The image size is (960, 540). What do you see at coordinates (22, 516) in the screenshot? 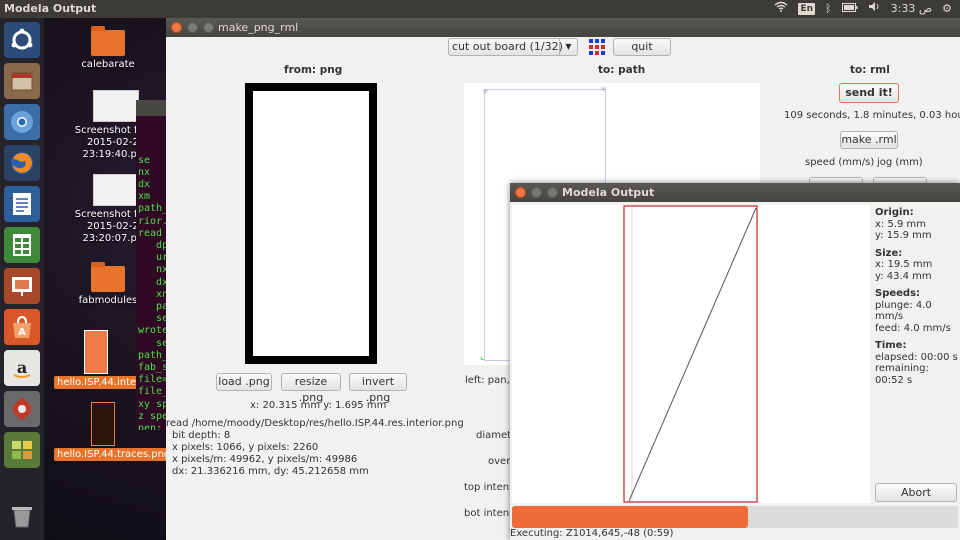
I see `trash-icon` at bounding box center [22, 516].